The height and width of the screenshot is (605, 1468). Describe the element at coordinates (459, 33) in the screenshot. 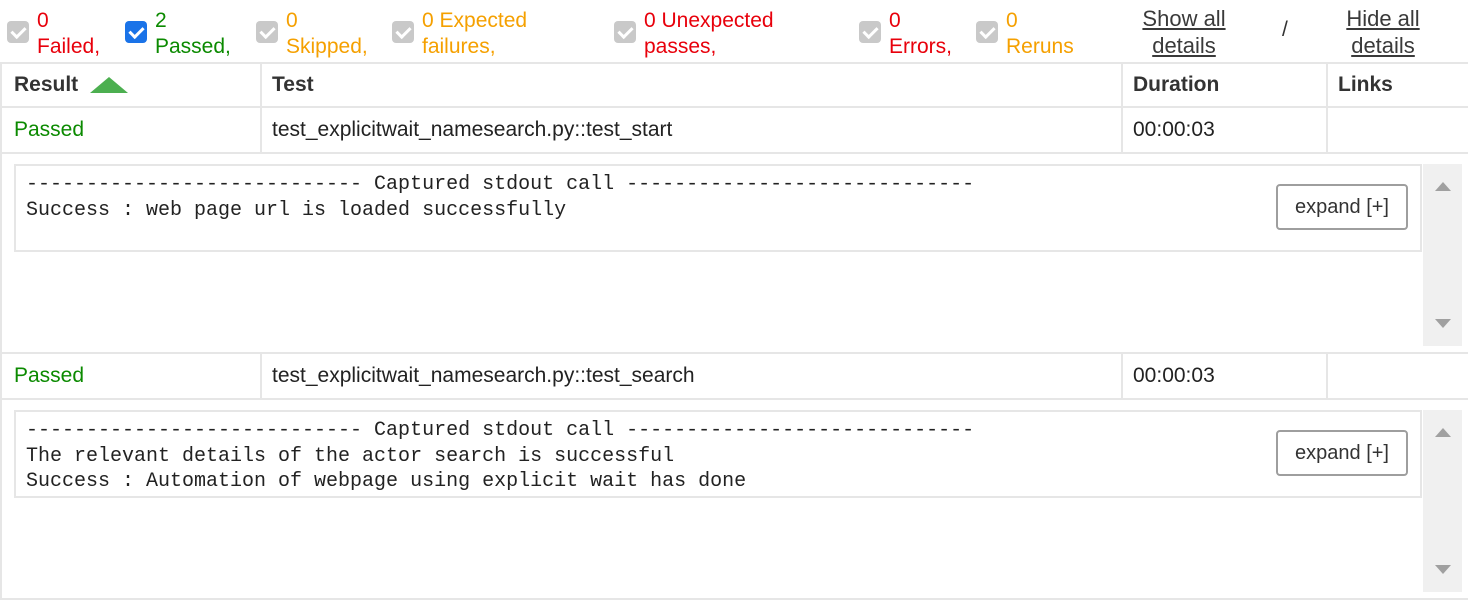

I see `filter-expected-failures: 0 Expected failures,` at that location.